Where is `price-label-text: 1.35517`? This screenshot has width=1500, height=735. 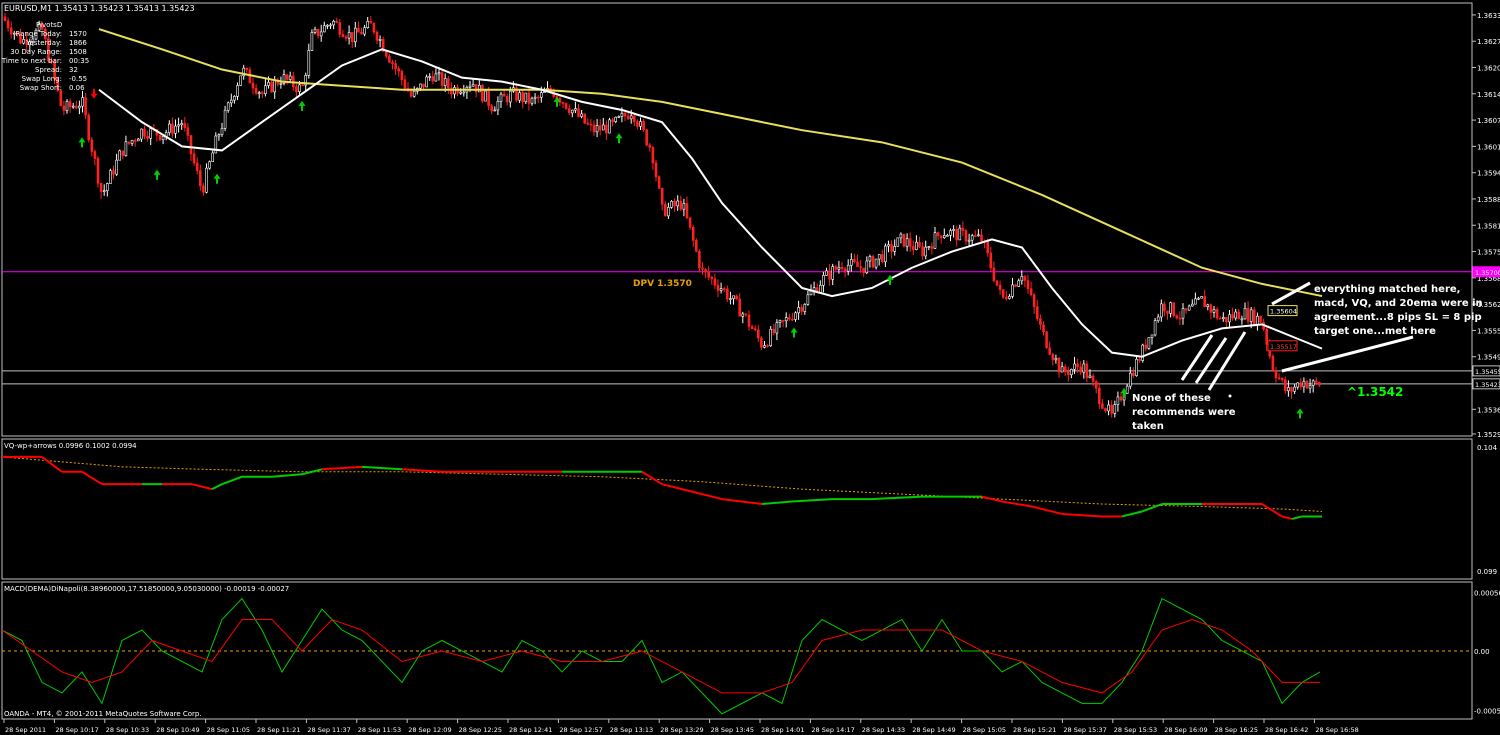
price-label-text: 1.35517 is located at coordinates (1283, 347).